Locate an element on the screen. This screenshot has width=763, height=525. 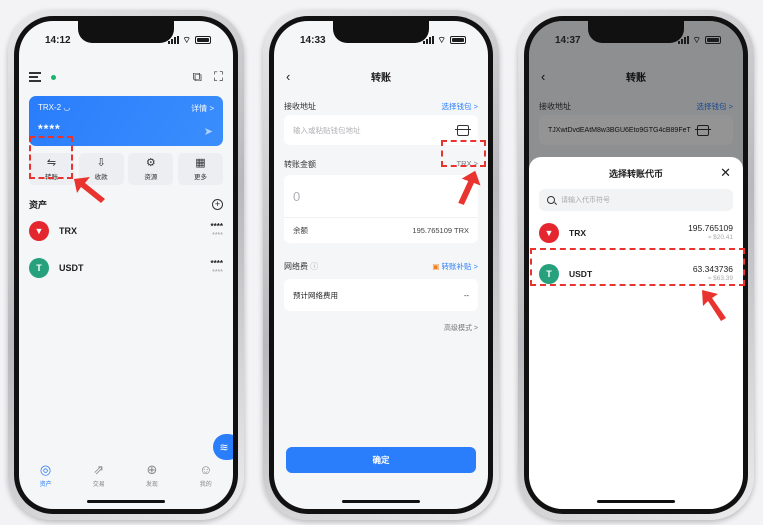
tab-trade: ⇗ 交易 is located at coordinates (98, 474).